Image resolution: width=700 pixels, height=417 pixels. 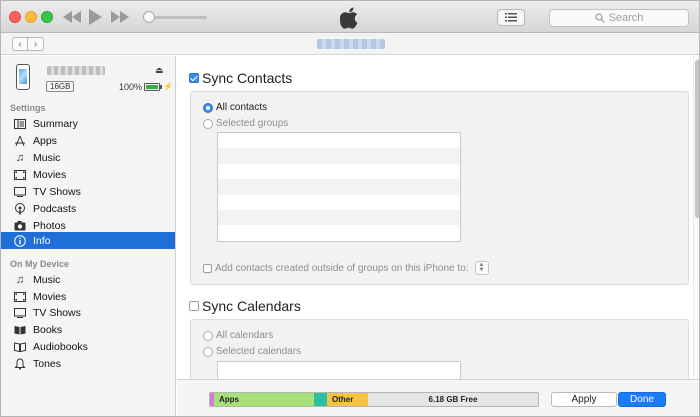 I want to click on up-next-button, so click(x=511, y=17).